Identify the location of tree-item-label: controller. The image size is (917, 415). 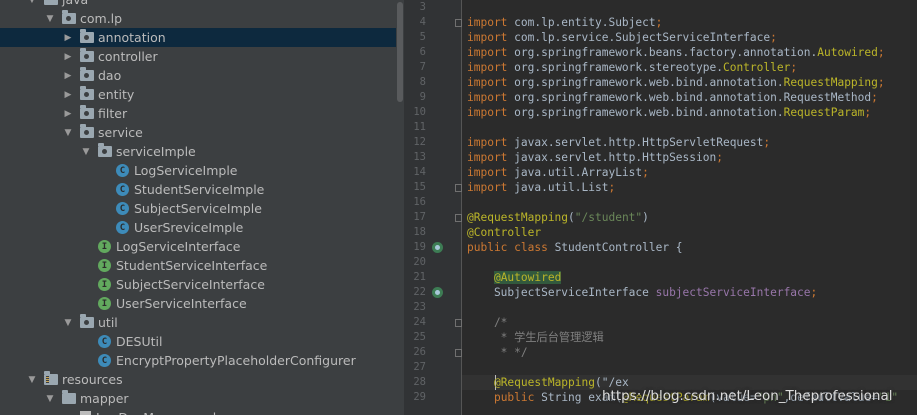
(128, 56).